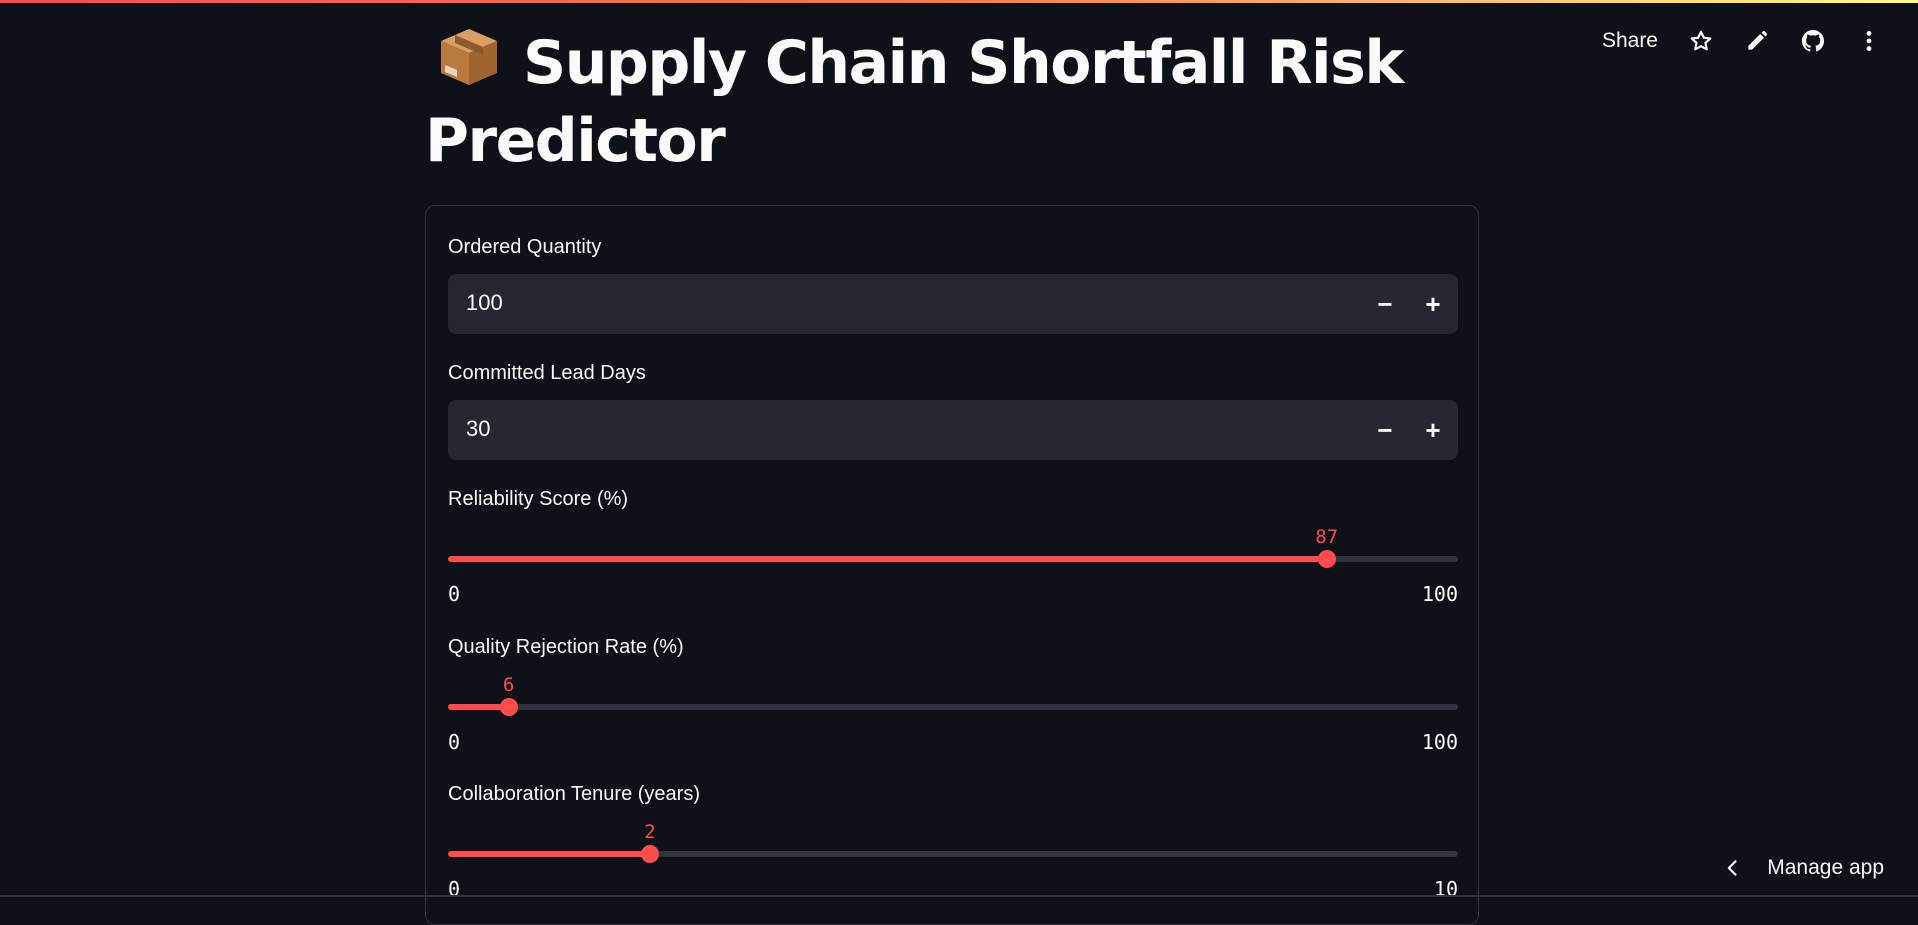 The width and height of the screenshot is (1918, 925). What do you see at coordinates (953, 430) in the screenshot?
I see `committed-lead-days-input: 30 − +` at bounding box center [953, 430].